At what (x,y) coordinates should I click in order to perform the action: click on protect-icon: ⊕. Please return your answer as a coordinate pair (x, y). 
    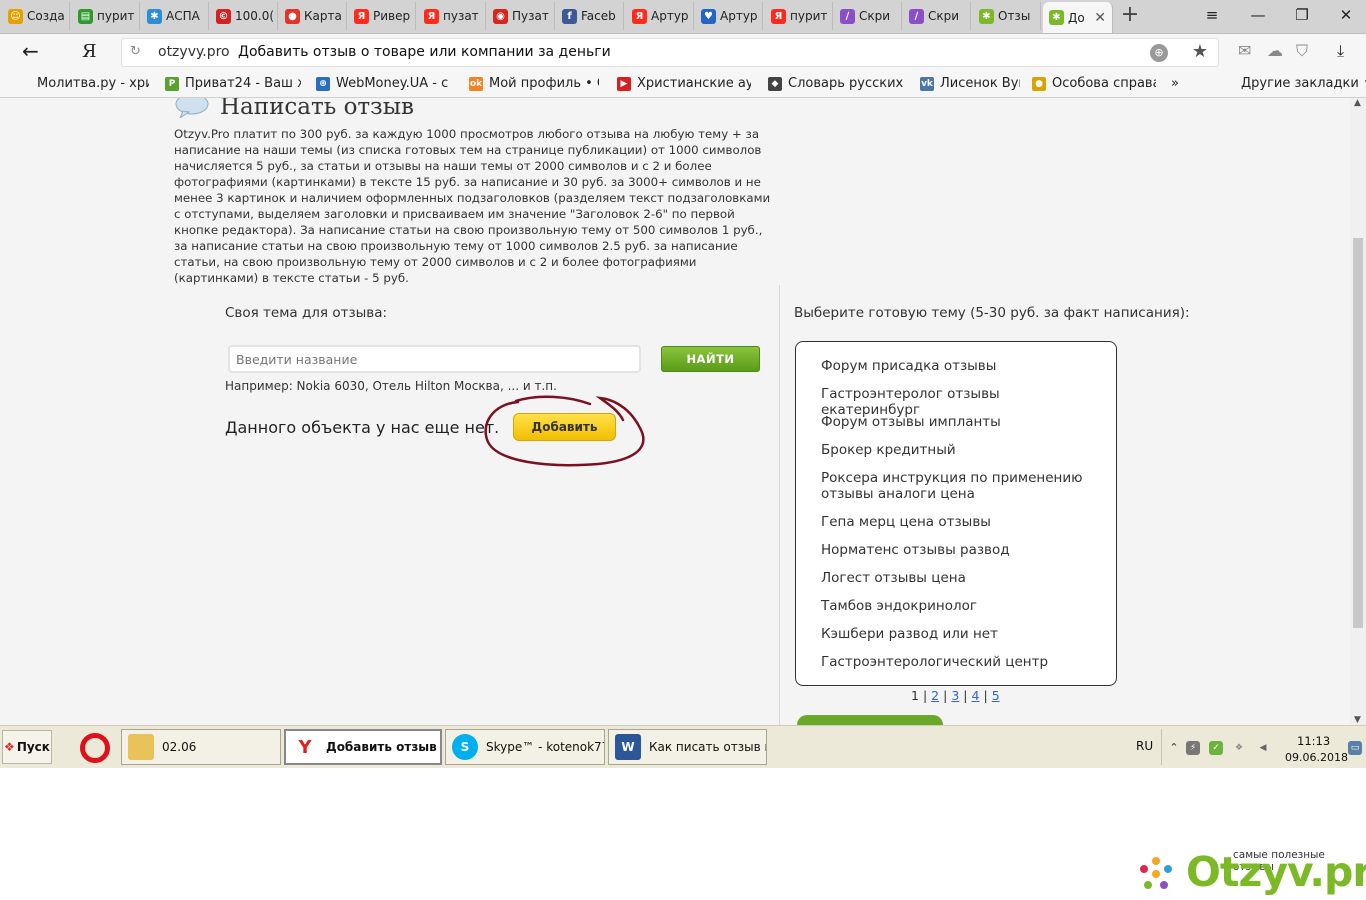
    Looking at the image, I should click on (1159, 53).